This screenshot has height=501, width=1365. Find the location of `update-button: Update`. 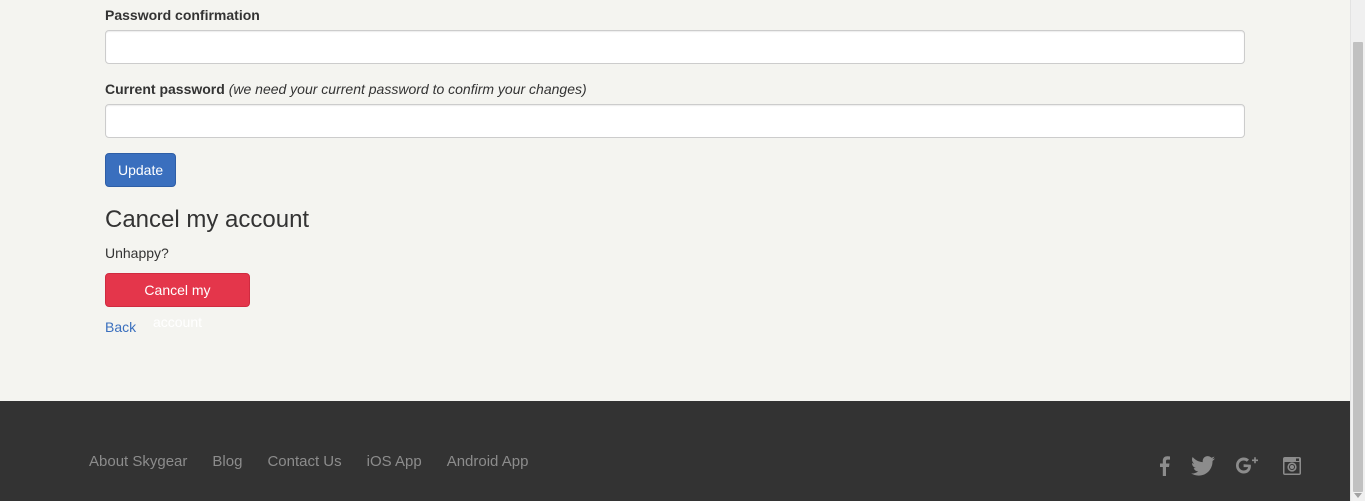

update-button: Update is located at coordinates (140, 170).